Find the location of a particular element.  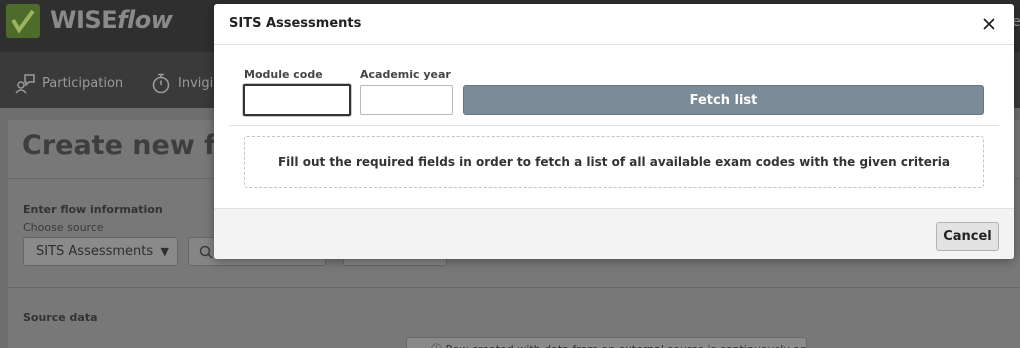

fetch-list-button: Fetch list is located at coordinates (723, 100).